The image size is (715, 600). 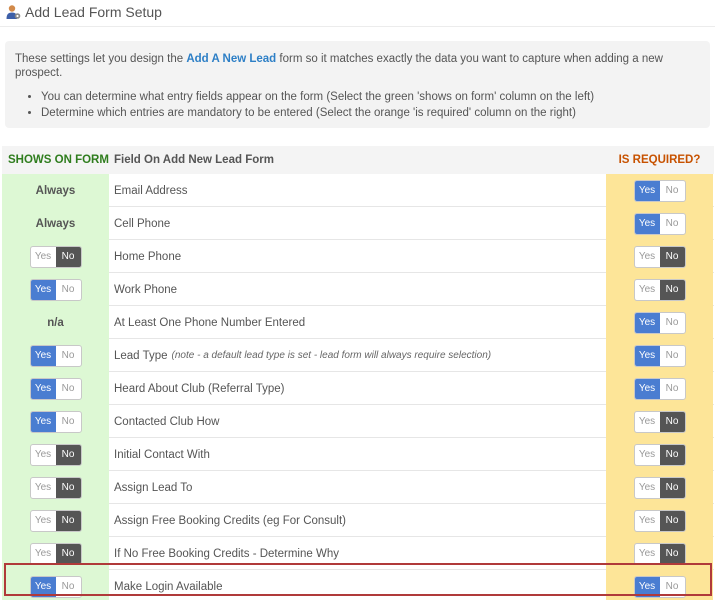 What do you see at coordinates (153, 487) in the screenshot?
I see `field-label: Assign Lead To` at bounding box center [153, 487].